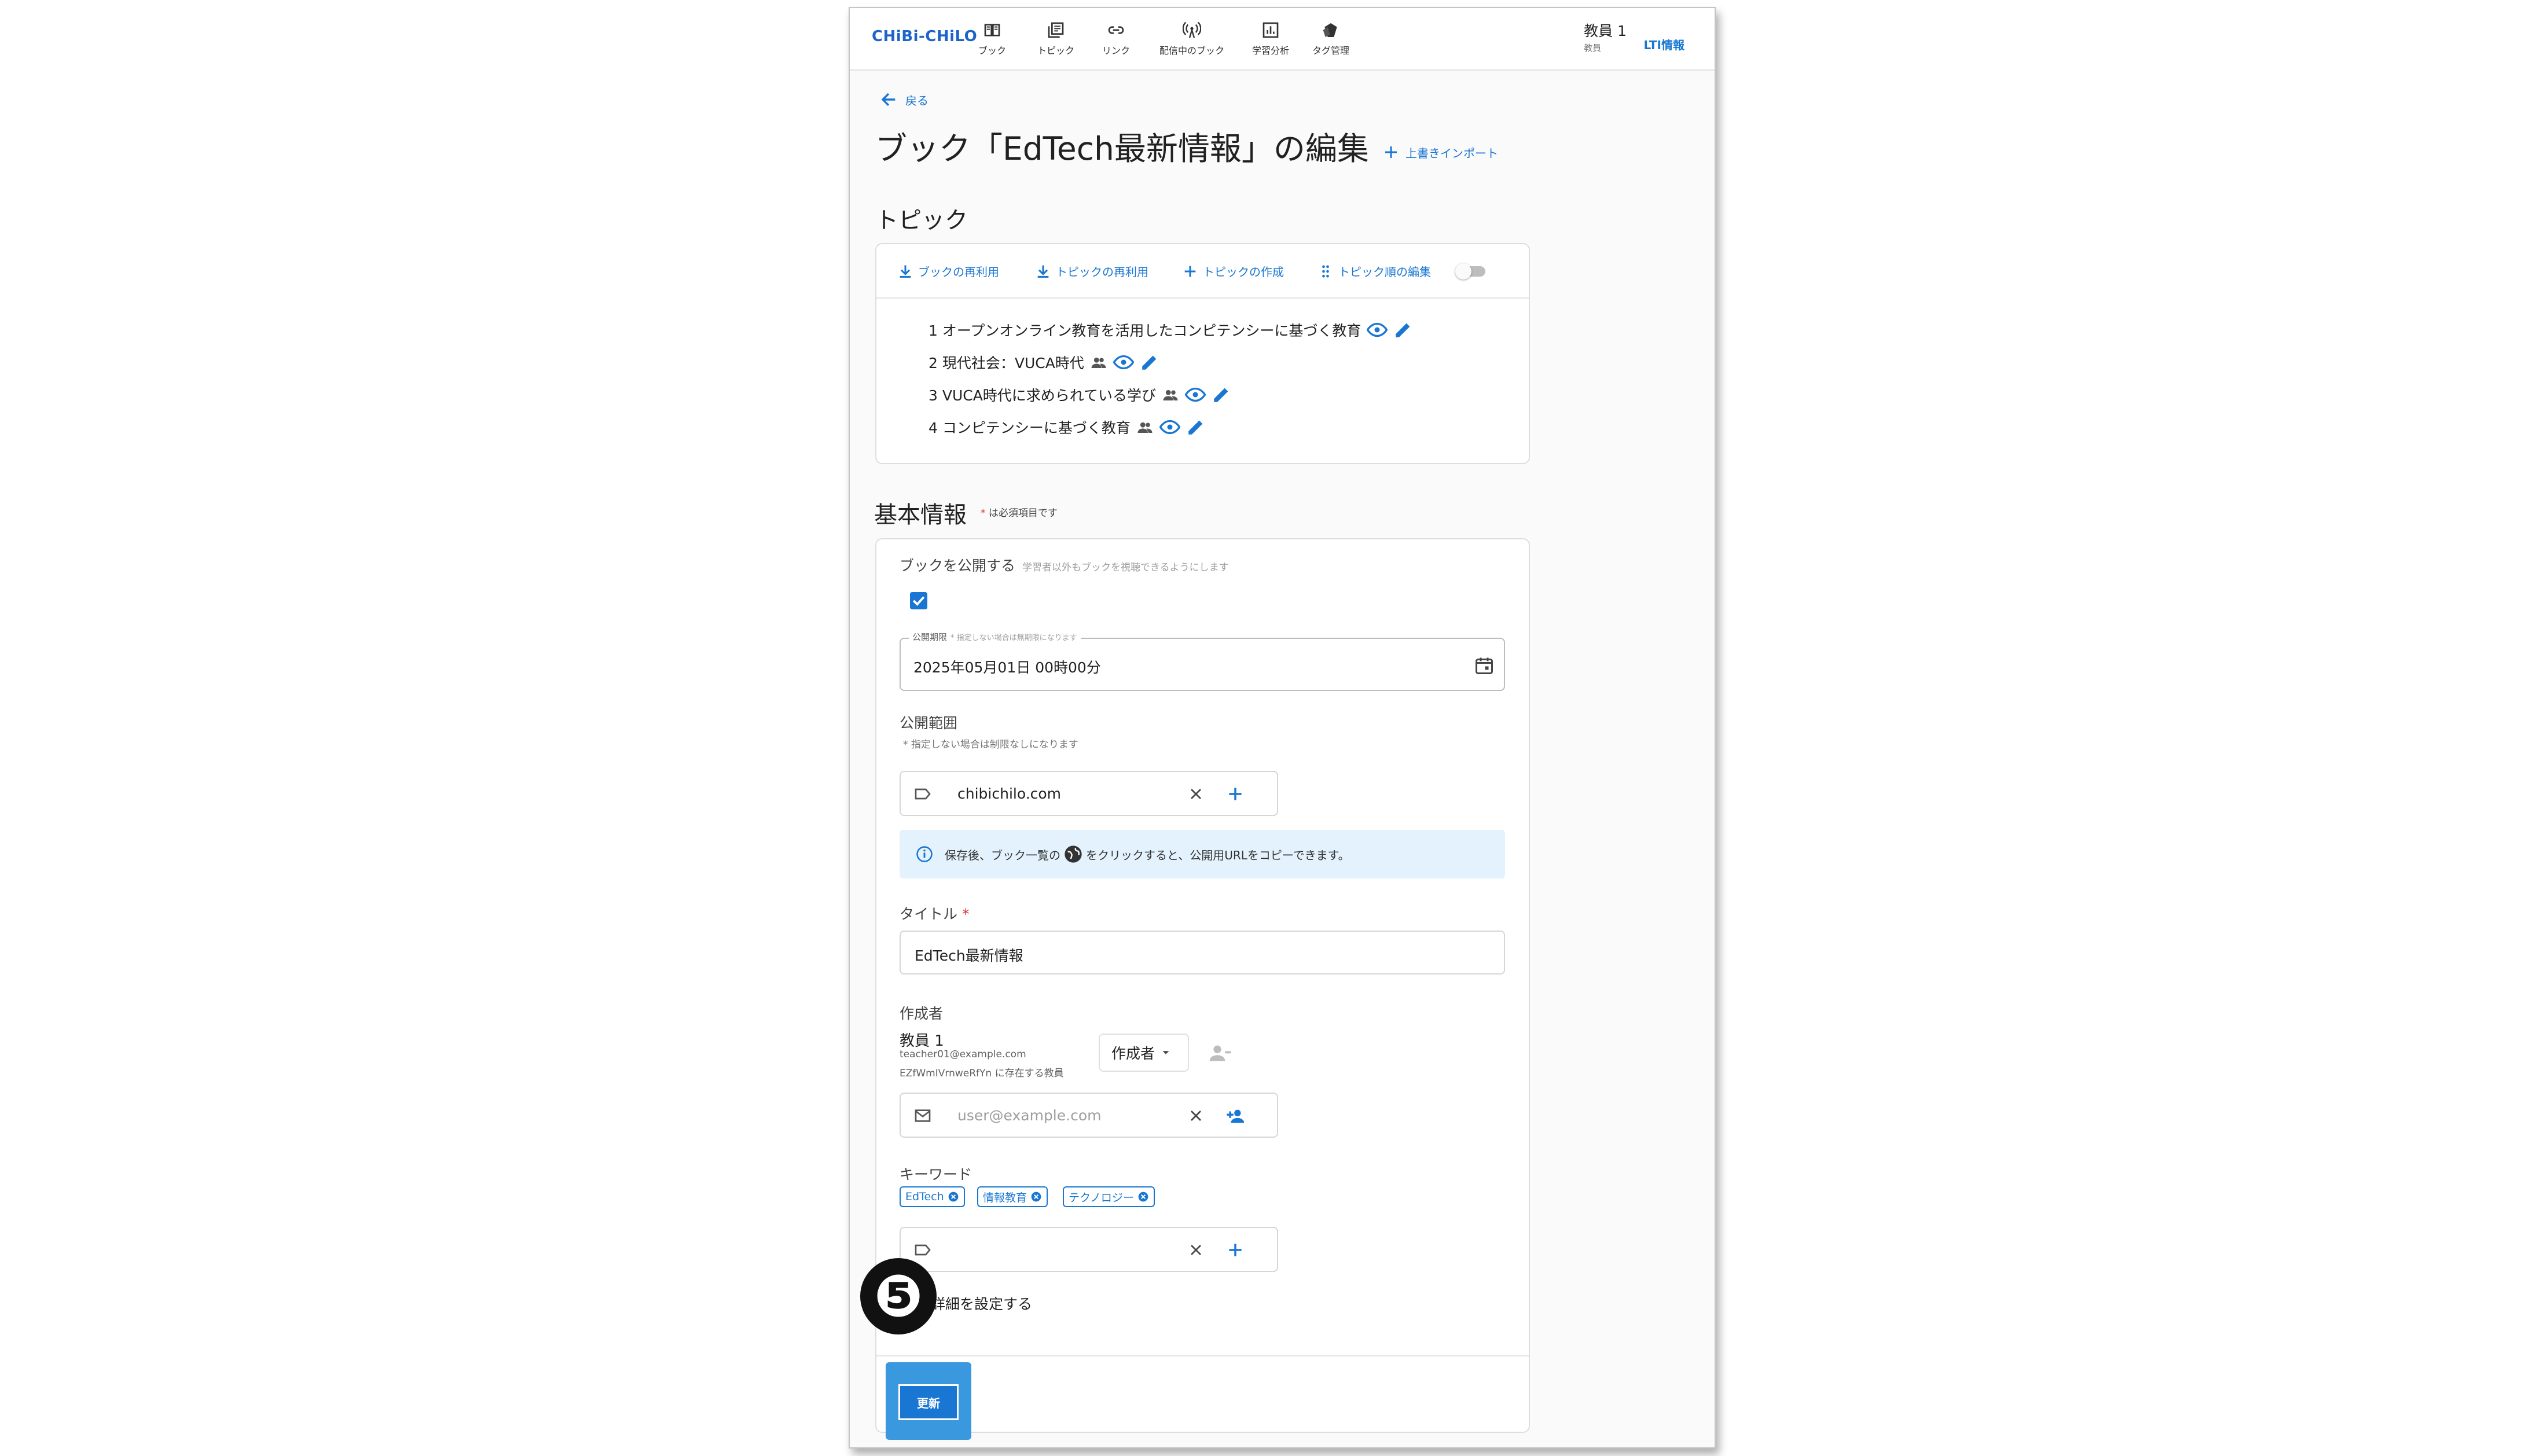 This screenshot has width=2547, height=1456. I want to click on nav-book: ブック, so click(992, 41).